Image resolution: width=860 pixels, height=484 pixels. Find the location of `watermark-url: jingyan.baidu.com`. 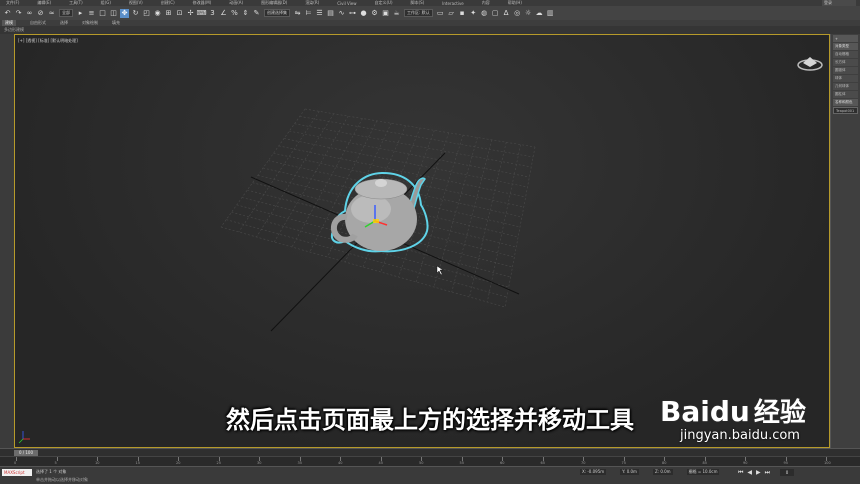

watermark-url: jingyan.baidu.com is located at coordinates (740, 435).